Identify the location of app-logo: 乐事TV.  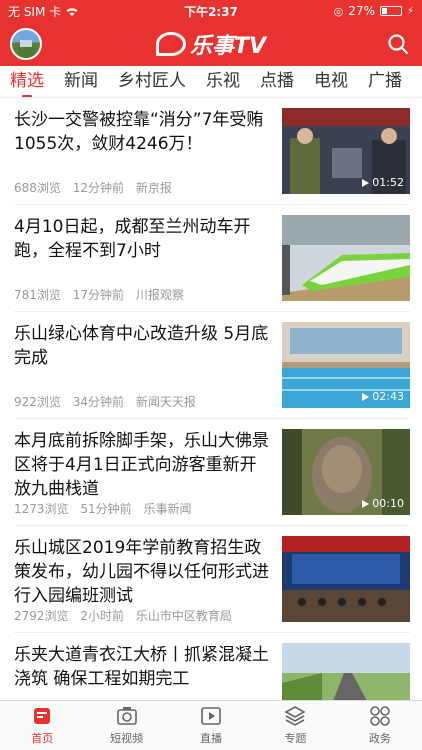
(211, 44).